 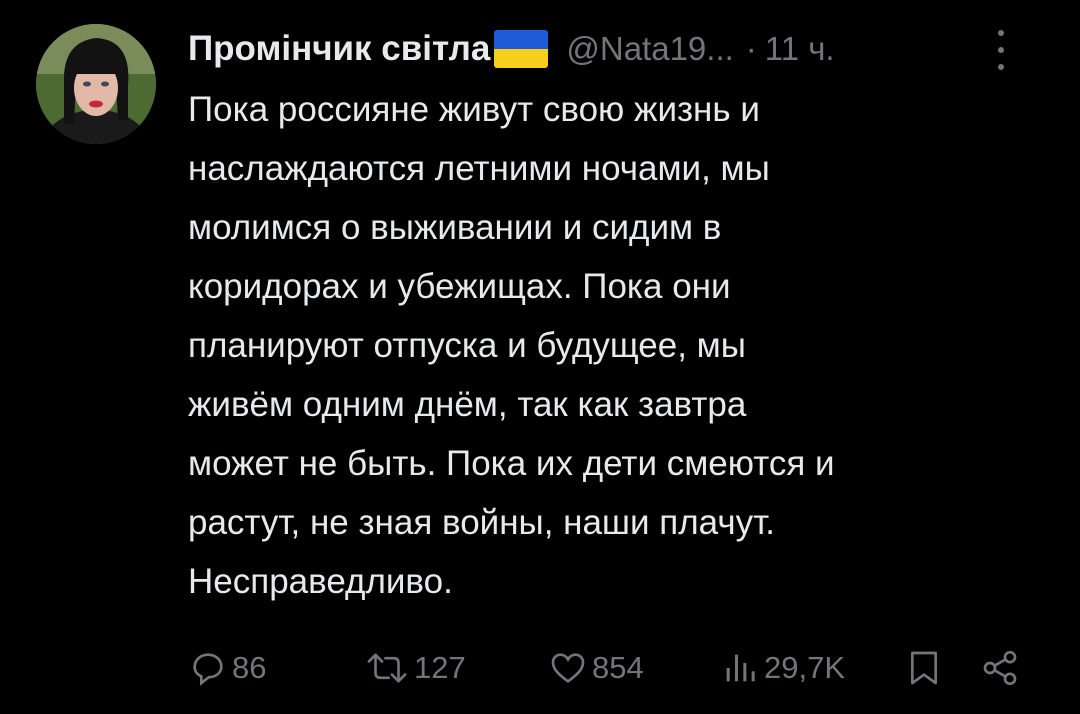 I want to click on tweet-text-line: живём одним днём, так как завтра, so click(x=467, y=404).